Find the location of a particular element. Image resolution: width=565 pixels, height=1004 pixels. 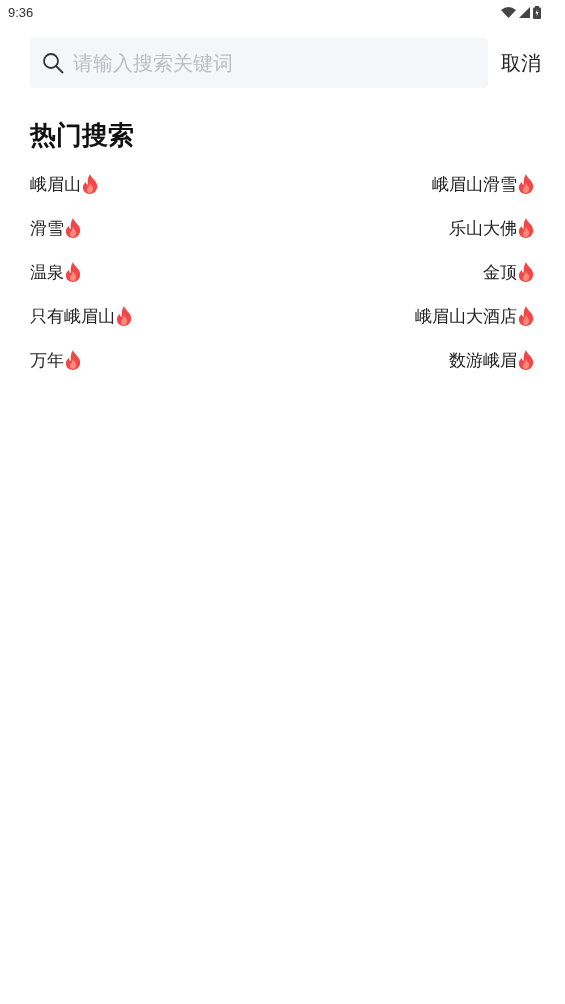

battery-icon is located at coordinates (537, 12).